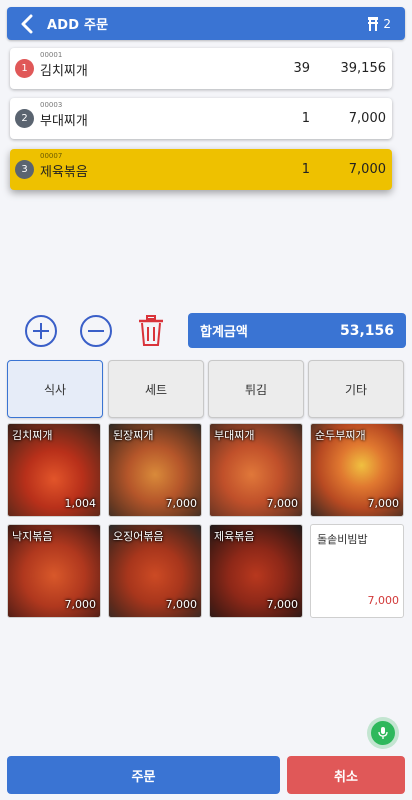 This screenshot has height=800, width=412. I want to click on delete-button, so click(151, 331).